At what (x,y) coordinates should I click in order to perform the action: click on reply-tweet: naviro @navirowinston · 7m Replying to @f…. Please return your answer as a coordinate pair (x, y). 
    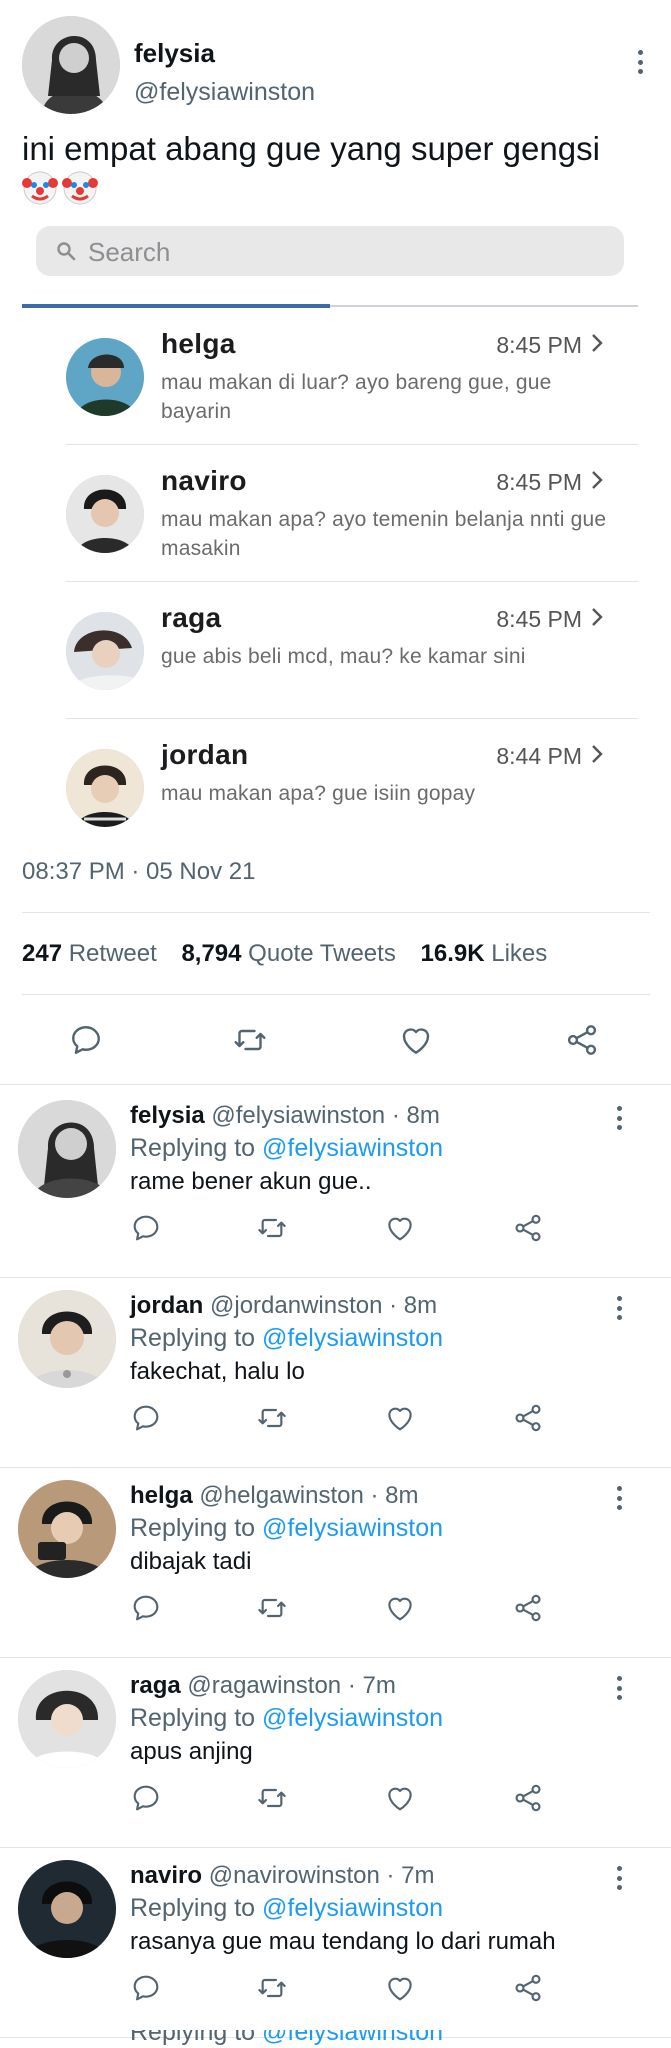
    Looking at the image, I should click on (335, 1943).